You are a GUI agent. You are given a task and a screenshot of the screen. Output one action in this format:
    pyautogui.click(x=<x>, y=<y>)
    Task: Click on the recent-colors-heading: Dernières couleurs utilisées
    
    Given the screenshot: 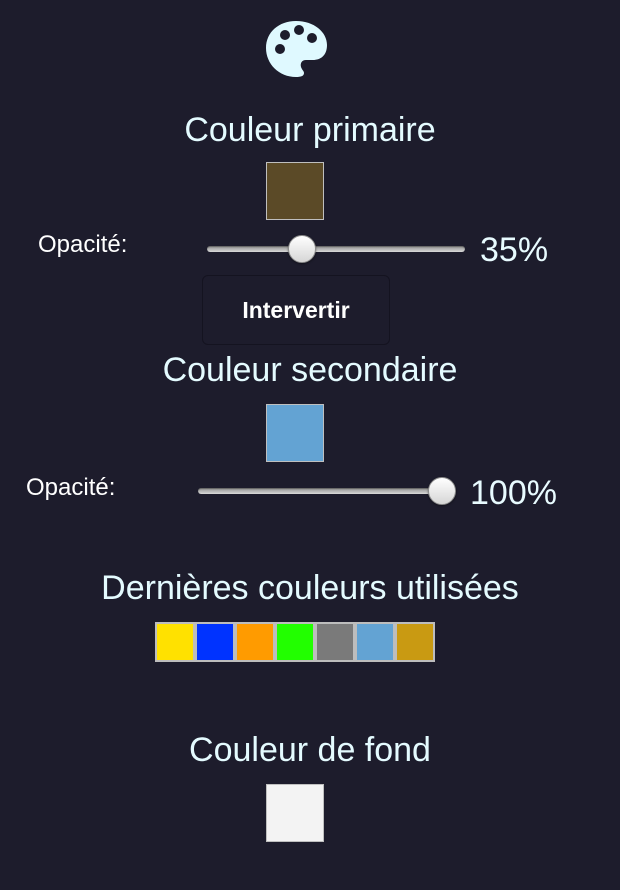 What is the action you would take?
    pyautogui.click(x=310, y=588)
    